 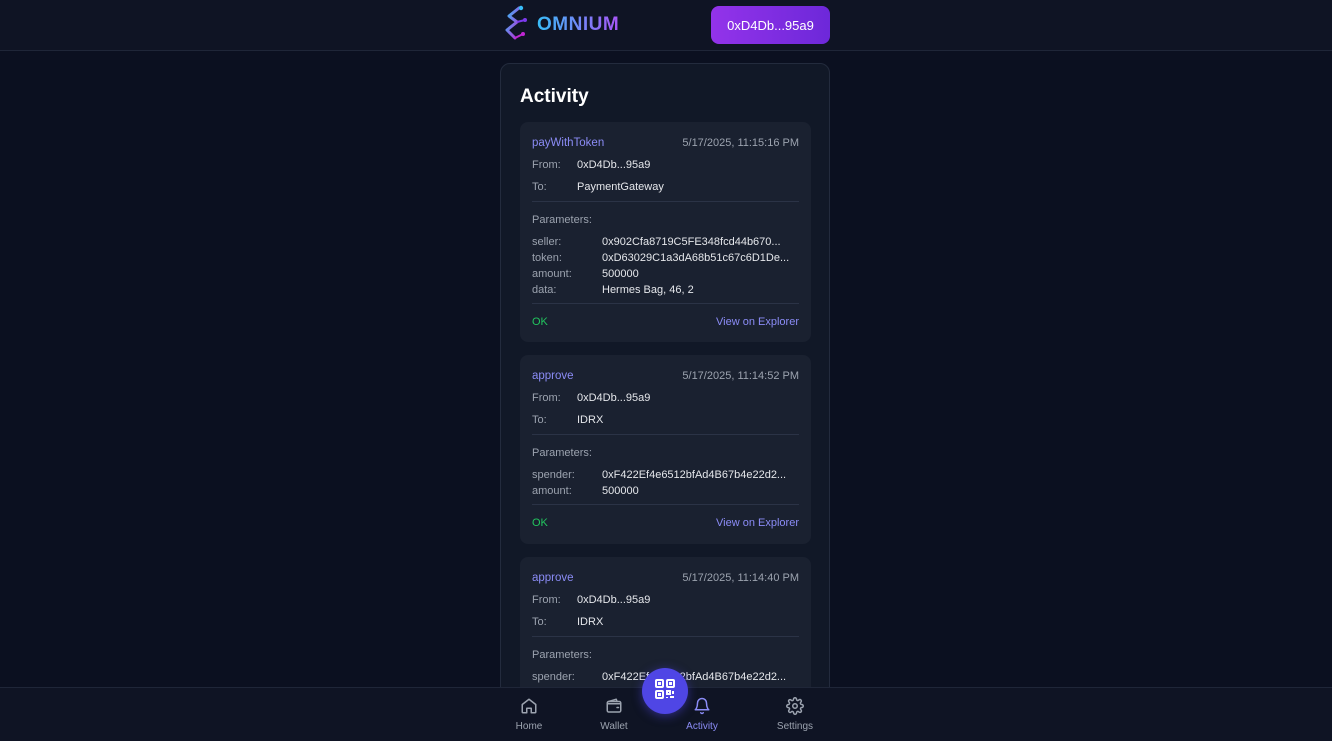 I want to click on brand-name: OMNIUM, so click(x=578, y=24).